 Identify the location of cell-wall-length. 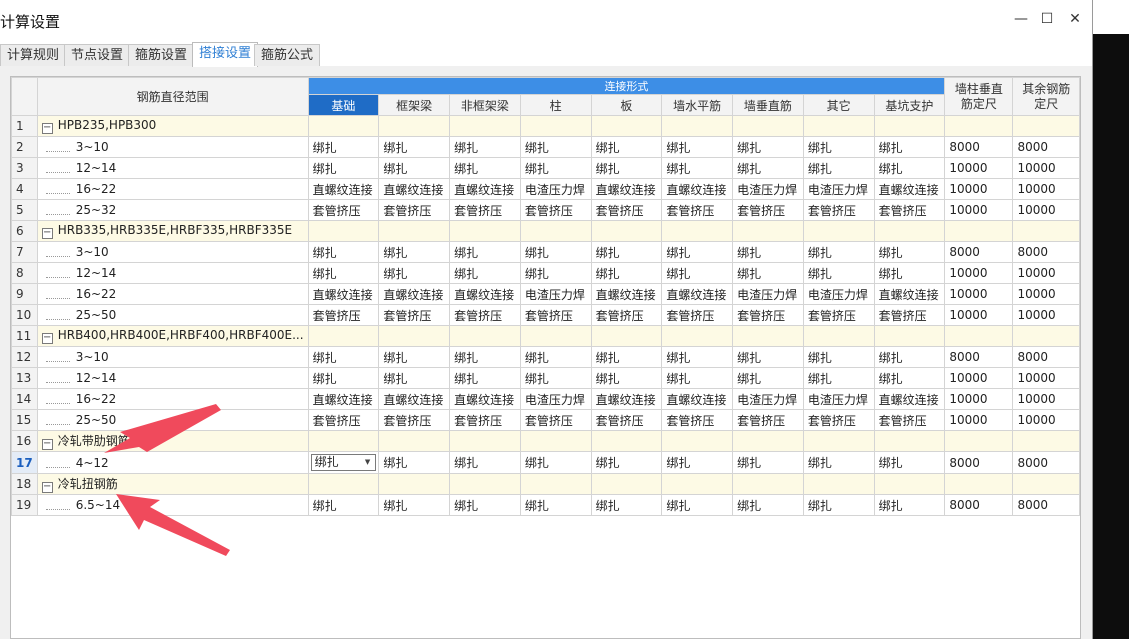
(979, 336).